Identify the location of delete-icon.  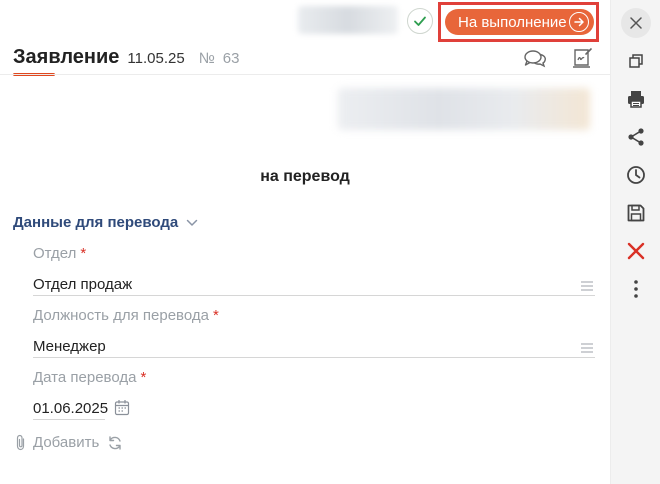
(636, 251).